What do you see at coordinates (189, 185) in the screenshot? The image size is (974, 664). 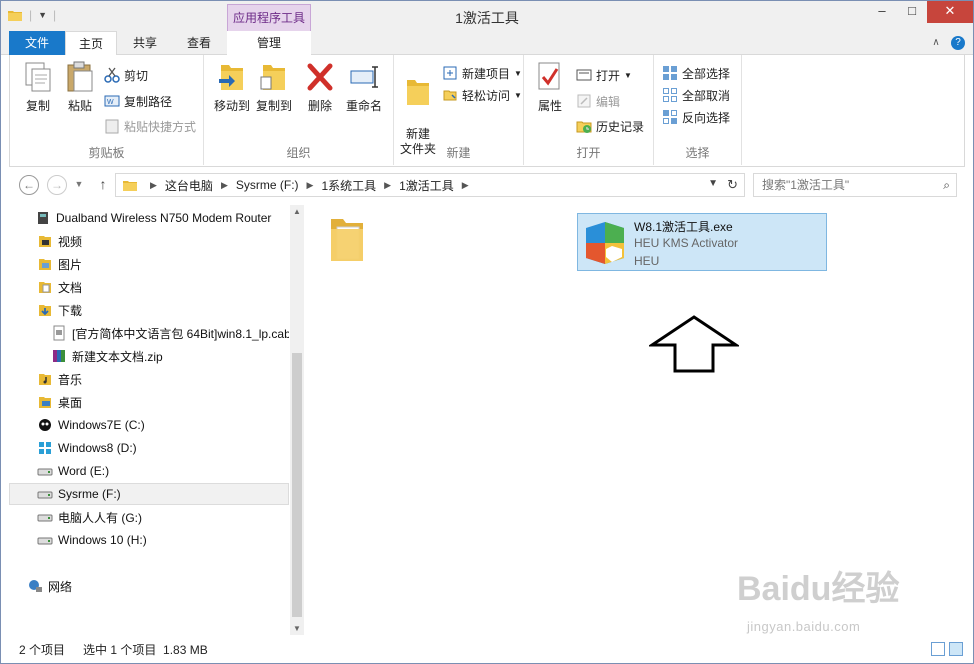 I see `breadcrumb-this-pc: 这台电脑` at bounding box center [189, 185].